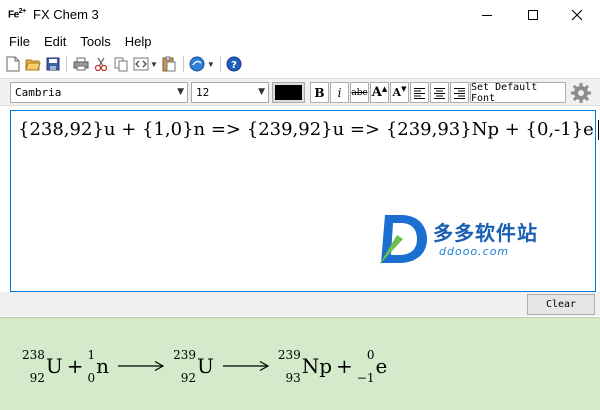 This screenshot has height=410, width=600. I want to click on font-color-picker, so click(288, 92).